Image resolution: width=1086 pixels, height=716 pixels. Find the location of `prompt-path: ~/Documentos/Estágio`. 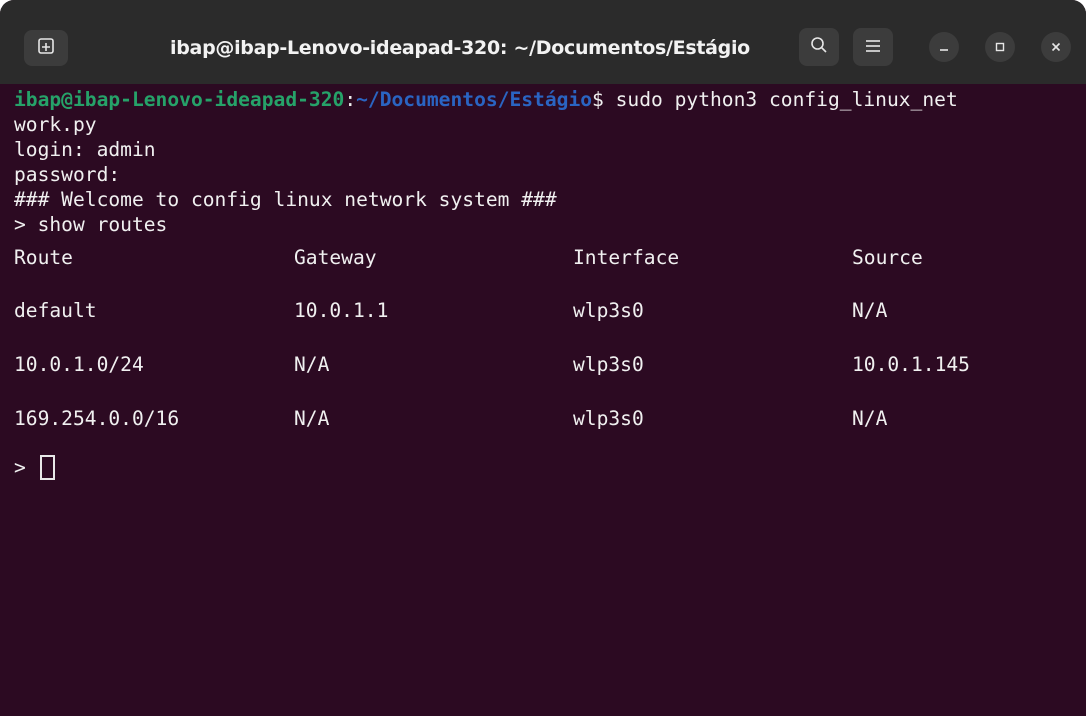

prompt-path: ~/Documentos/Estágio is located at coordinates (474, 99).